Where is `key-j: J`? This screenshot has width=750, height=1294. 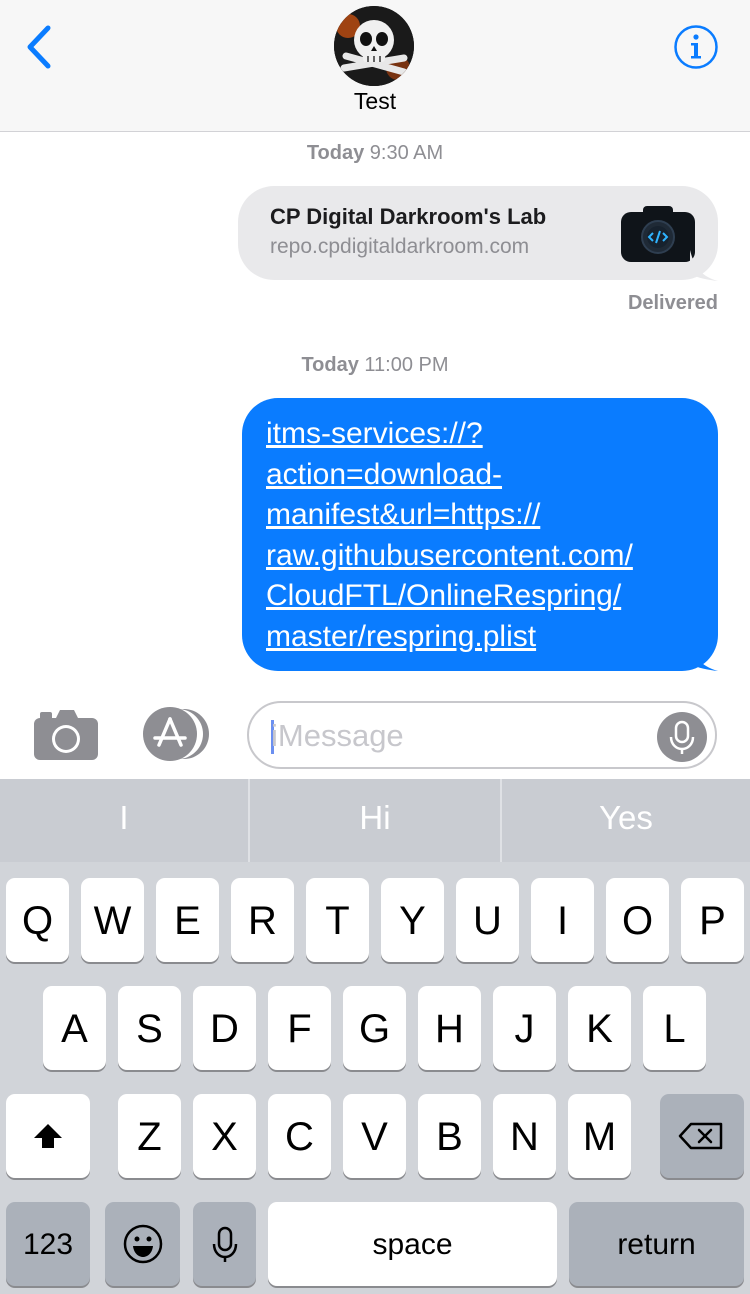
key-j: J is located at coordinates (524, 1028).